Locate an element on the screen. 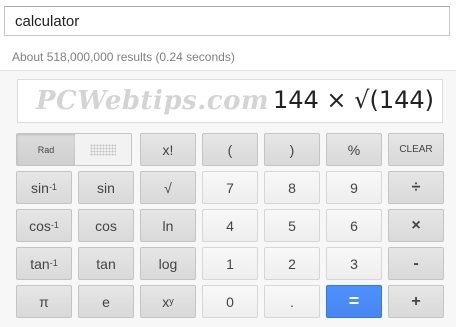 This screenshot has height=327, width=456. angle-mode-toggle: Rad is located at coordinates (74, 149).